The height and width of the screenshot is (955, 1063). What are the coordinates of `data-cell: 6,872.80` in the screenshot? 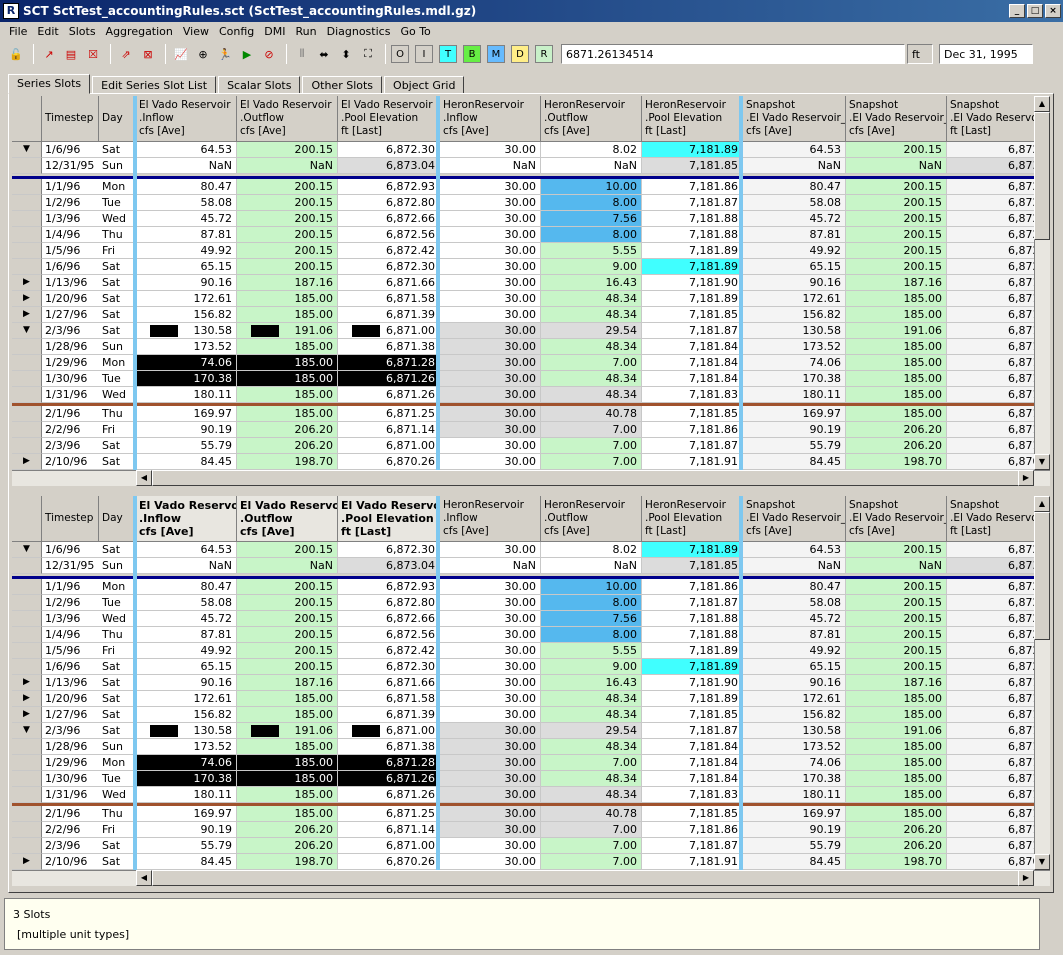 It's located at (389, 203).